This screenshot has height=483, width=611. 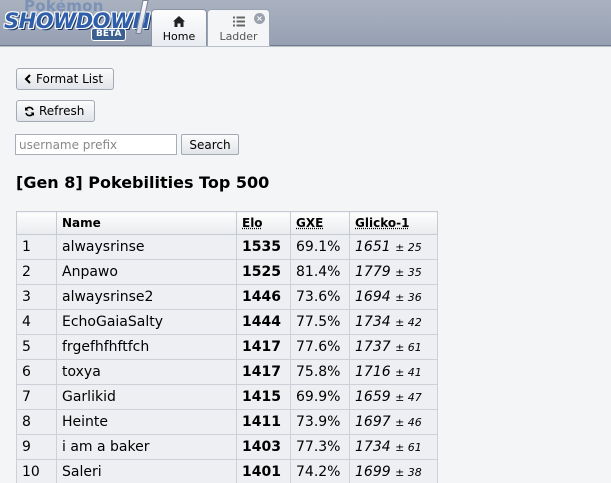 I want to click on showdown-logo: Pokémon SHOWDOWN BETA, so click(x=74, y=21).